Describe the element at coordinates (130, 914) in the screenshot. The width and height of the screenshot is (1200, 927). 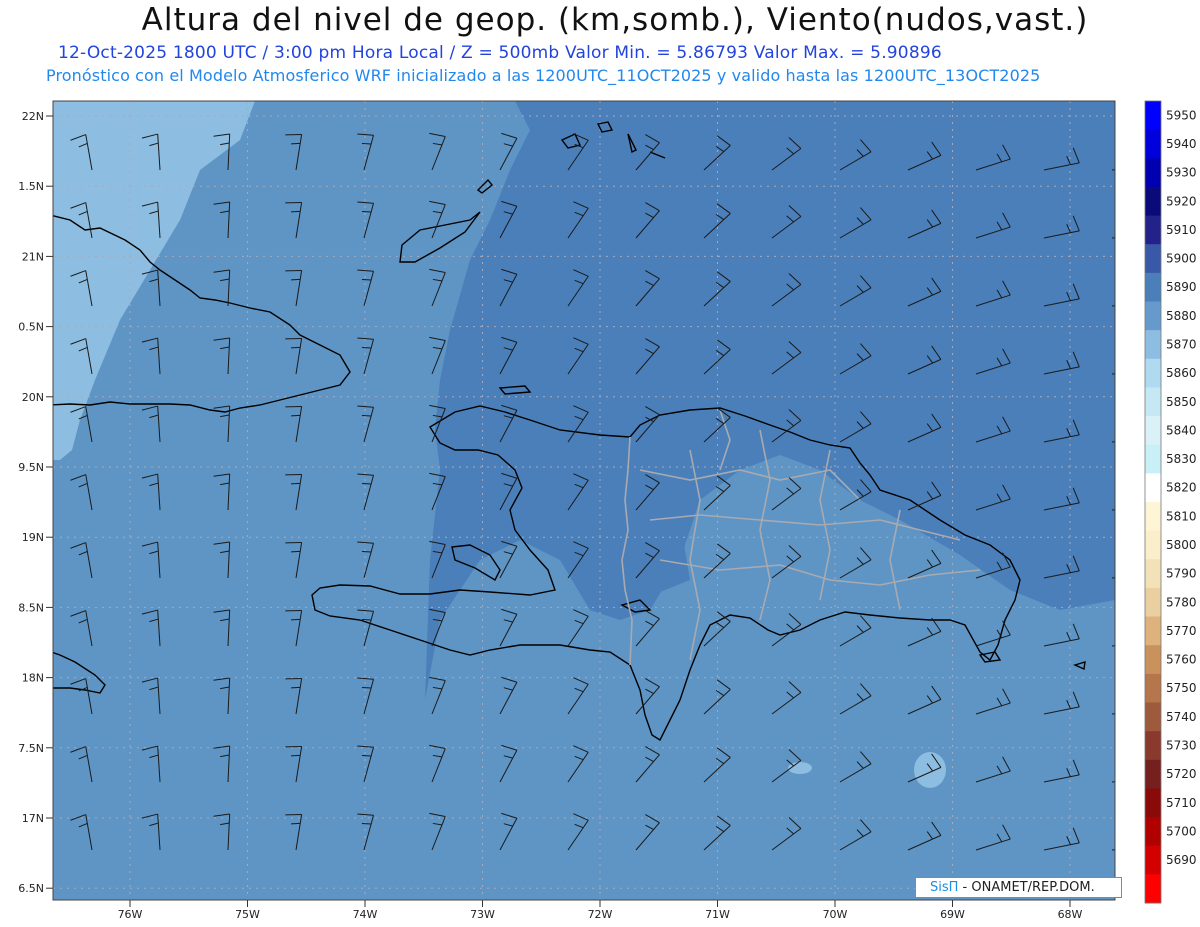
I see `lon-label: 76W` at that location.